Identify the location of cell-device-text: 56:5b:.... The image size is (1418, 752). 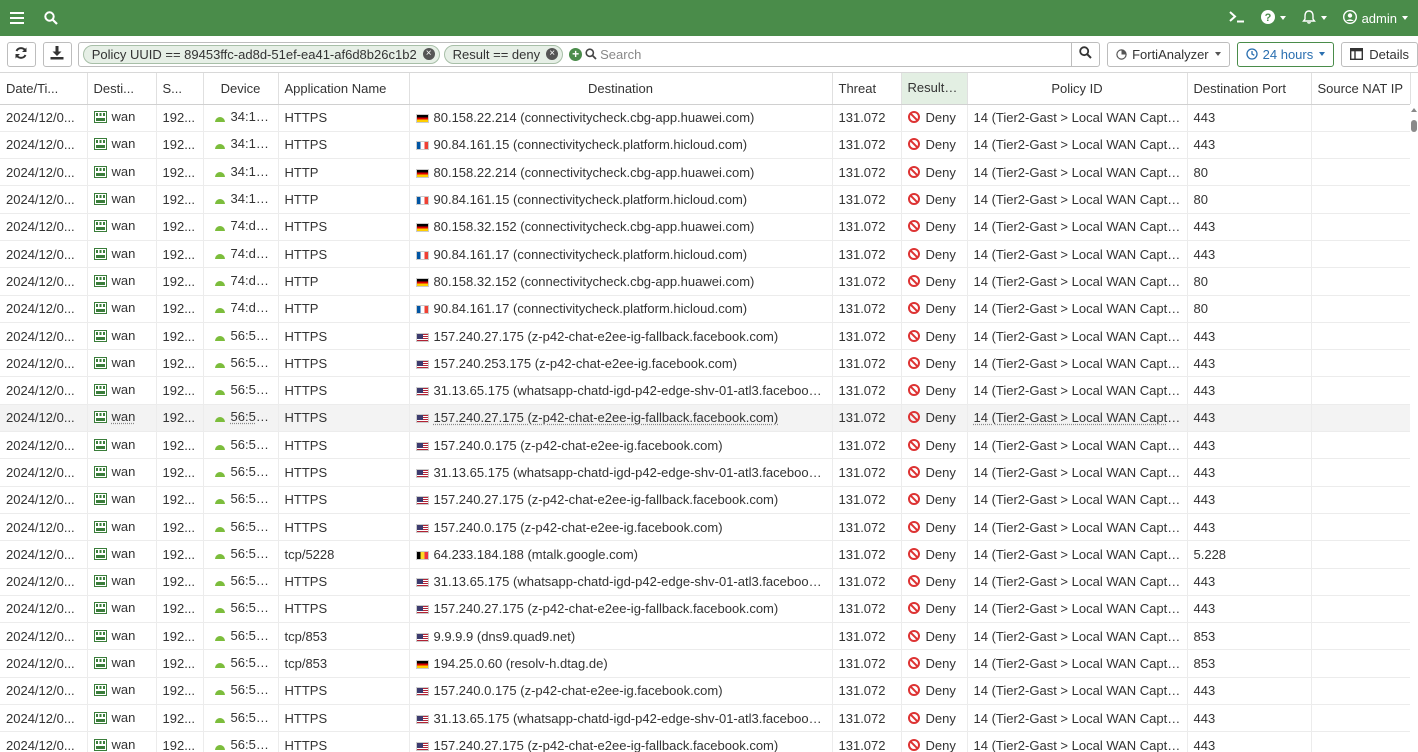
(254, 471).